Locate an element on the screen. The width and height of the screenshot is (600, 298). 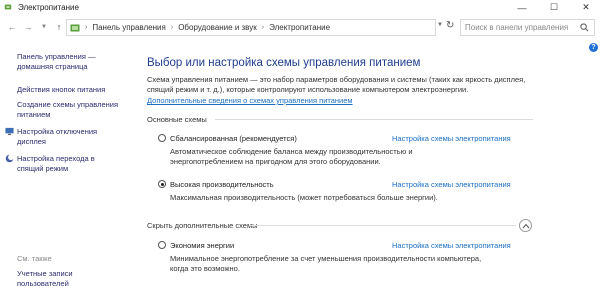
monitor-icon is located at coordinates (9, 131).